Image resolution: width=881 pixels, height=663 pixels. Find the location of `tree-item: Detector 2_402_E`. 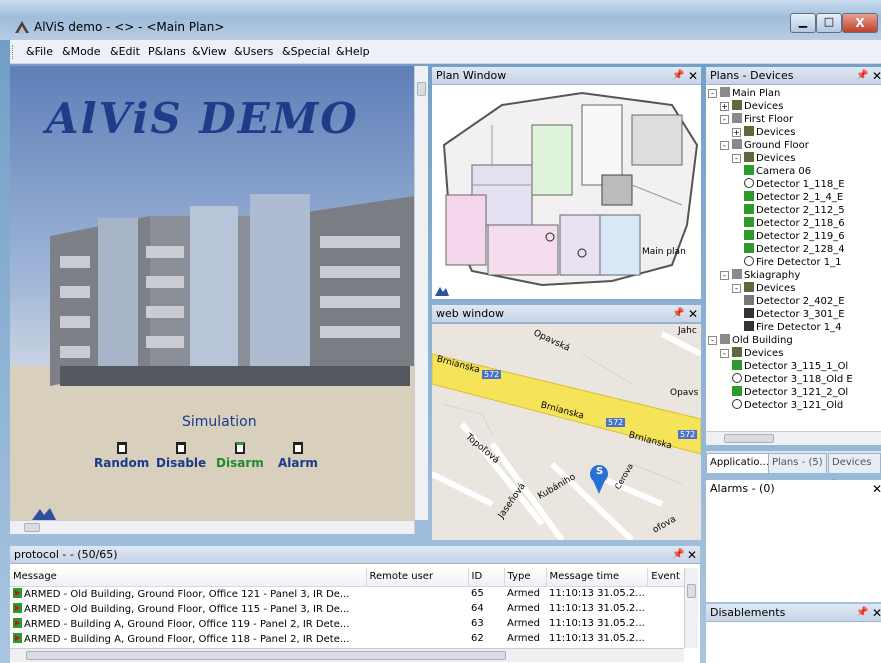

tree-item: Detector 2_402_E is located at coordinates (794, 301).